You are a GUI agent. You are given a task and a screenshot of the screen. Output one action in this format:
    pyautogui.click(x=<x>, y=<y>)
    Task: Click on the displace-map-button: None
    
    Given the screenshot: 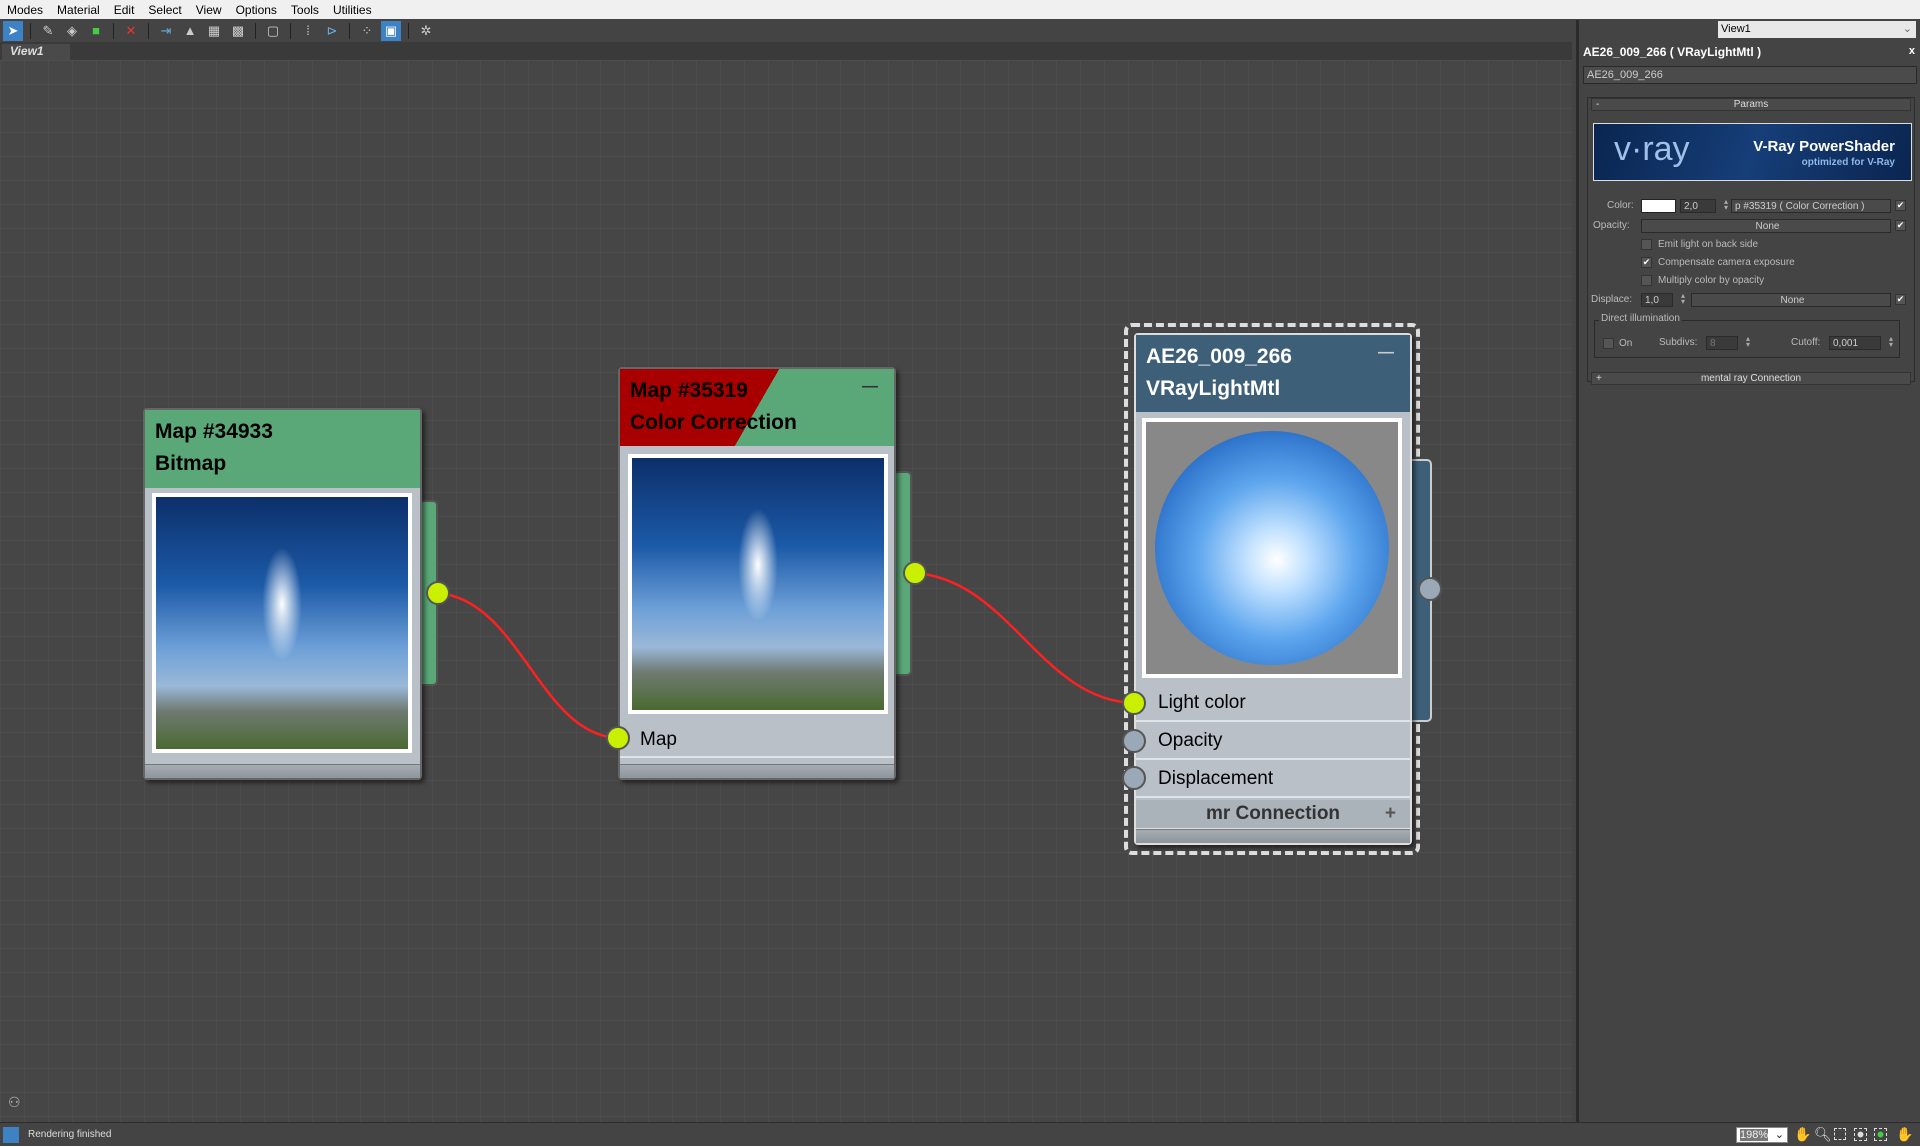 What is the action you would take?
    pyautogui.click(x=1791, y=300)
    